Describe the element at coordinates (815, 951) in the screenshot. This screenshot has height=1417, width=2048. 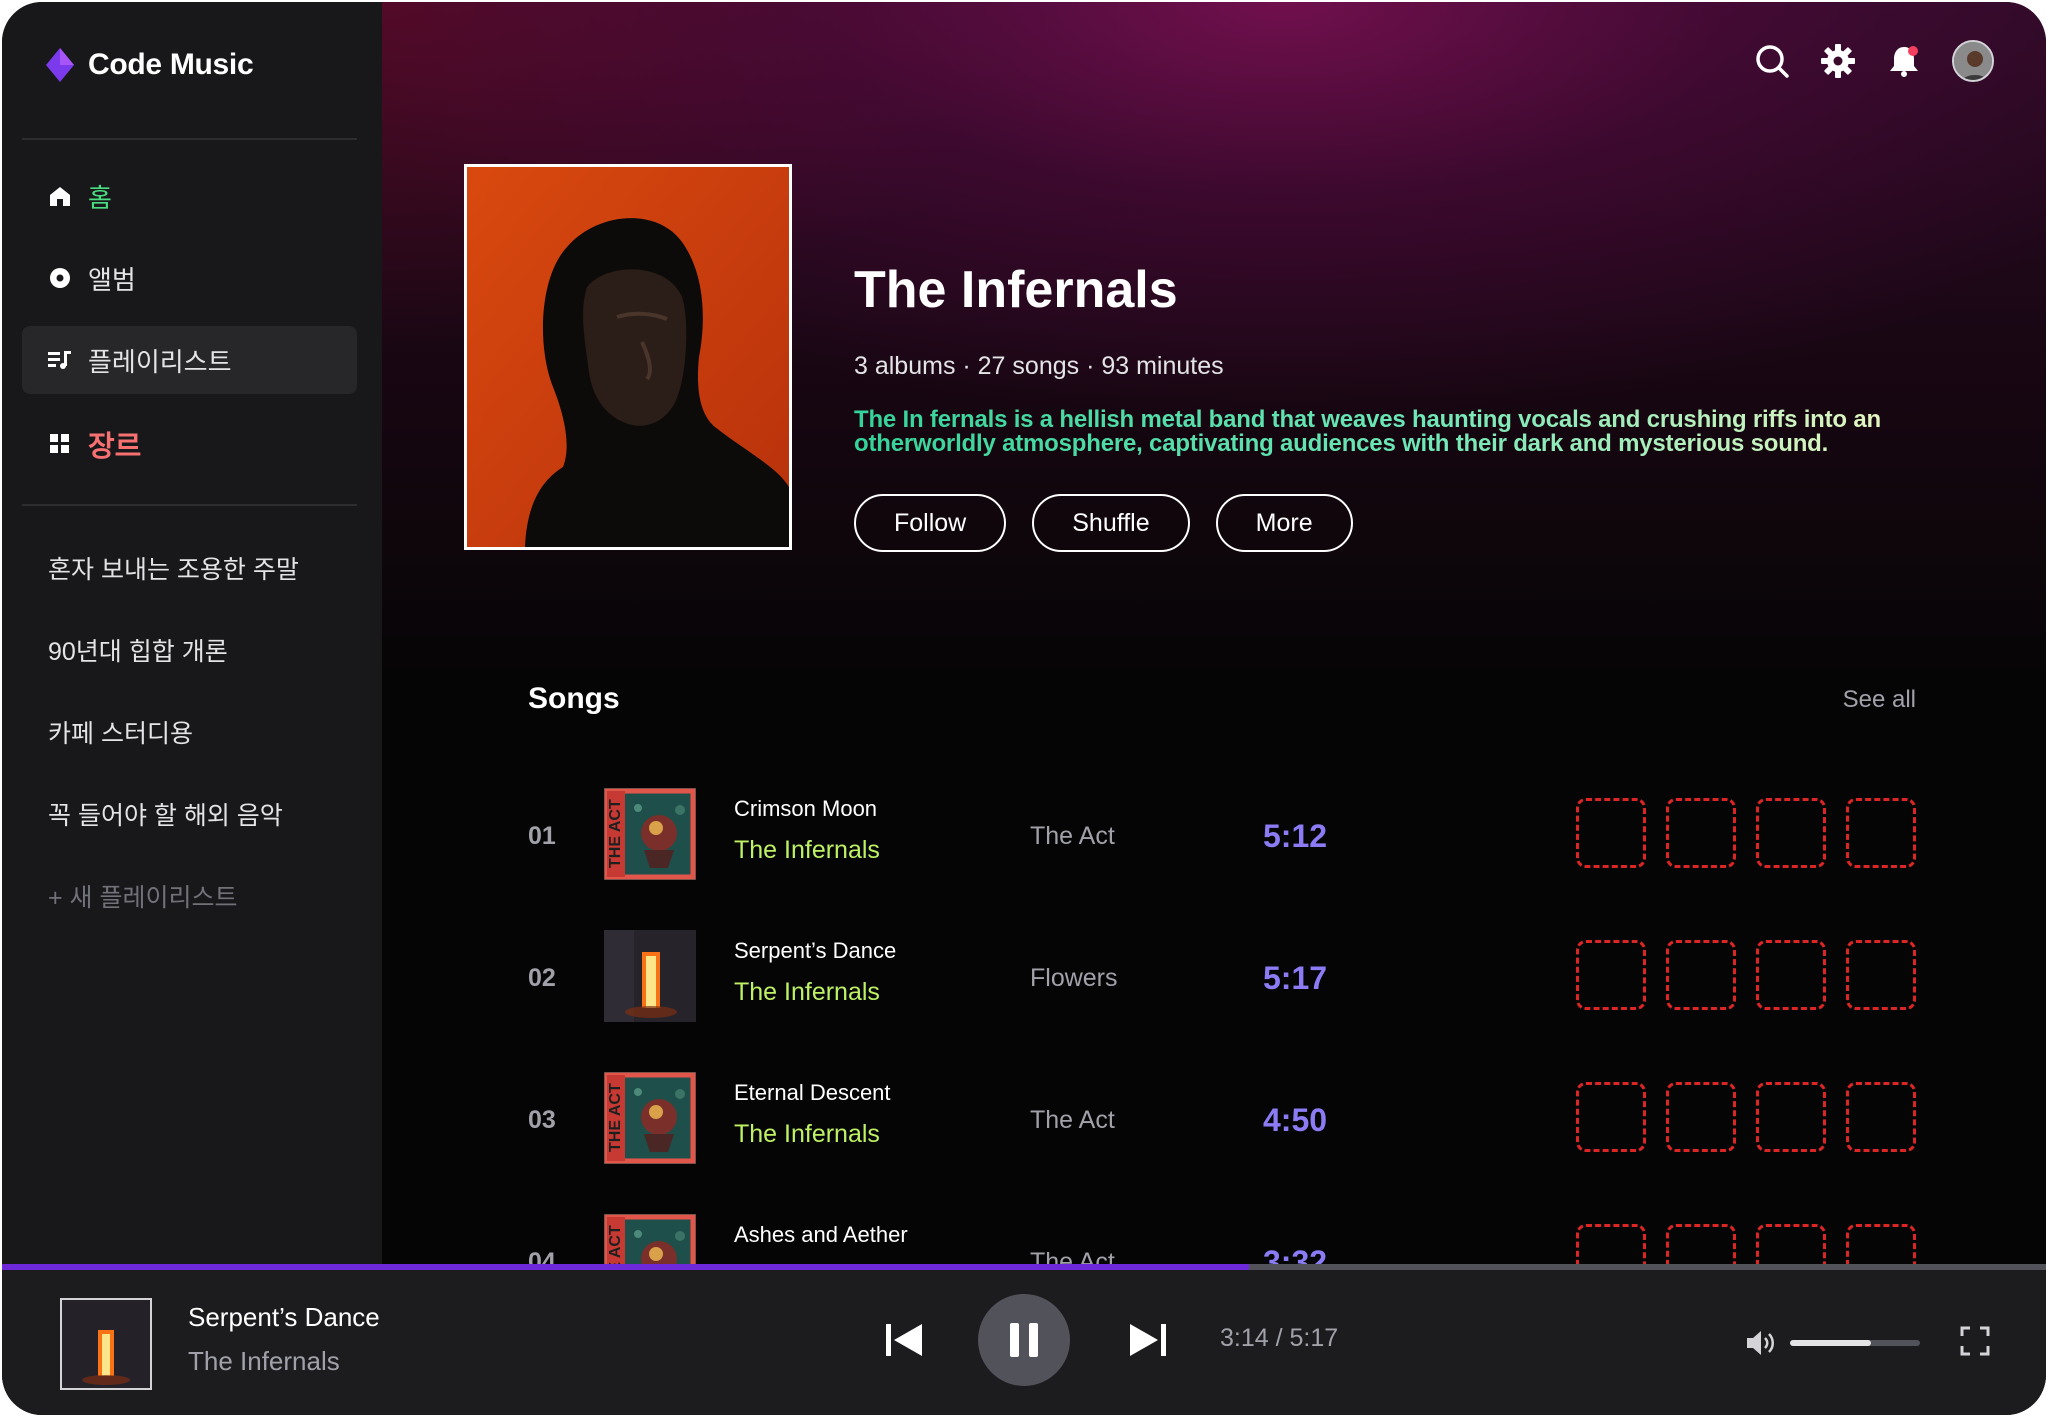
I see `song-title: Serpent’s Dance` at that location.